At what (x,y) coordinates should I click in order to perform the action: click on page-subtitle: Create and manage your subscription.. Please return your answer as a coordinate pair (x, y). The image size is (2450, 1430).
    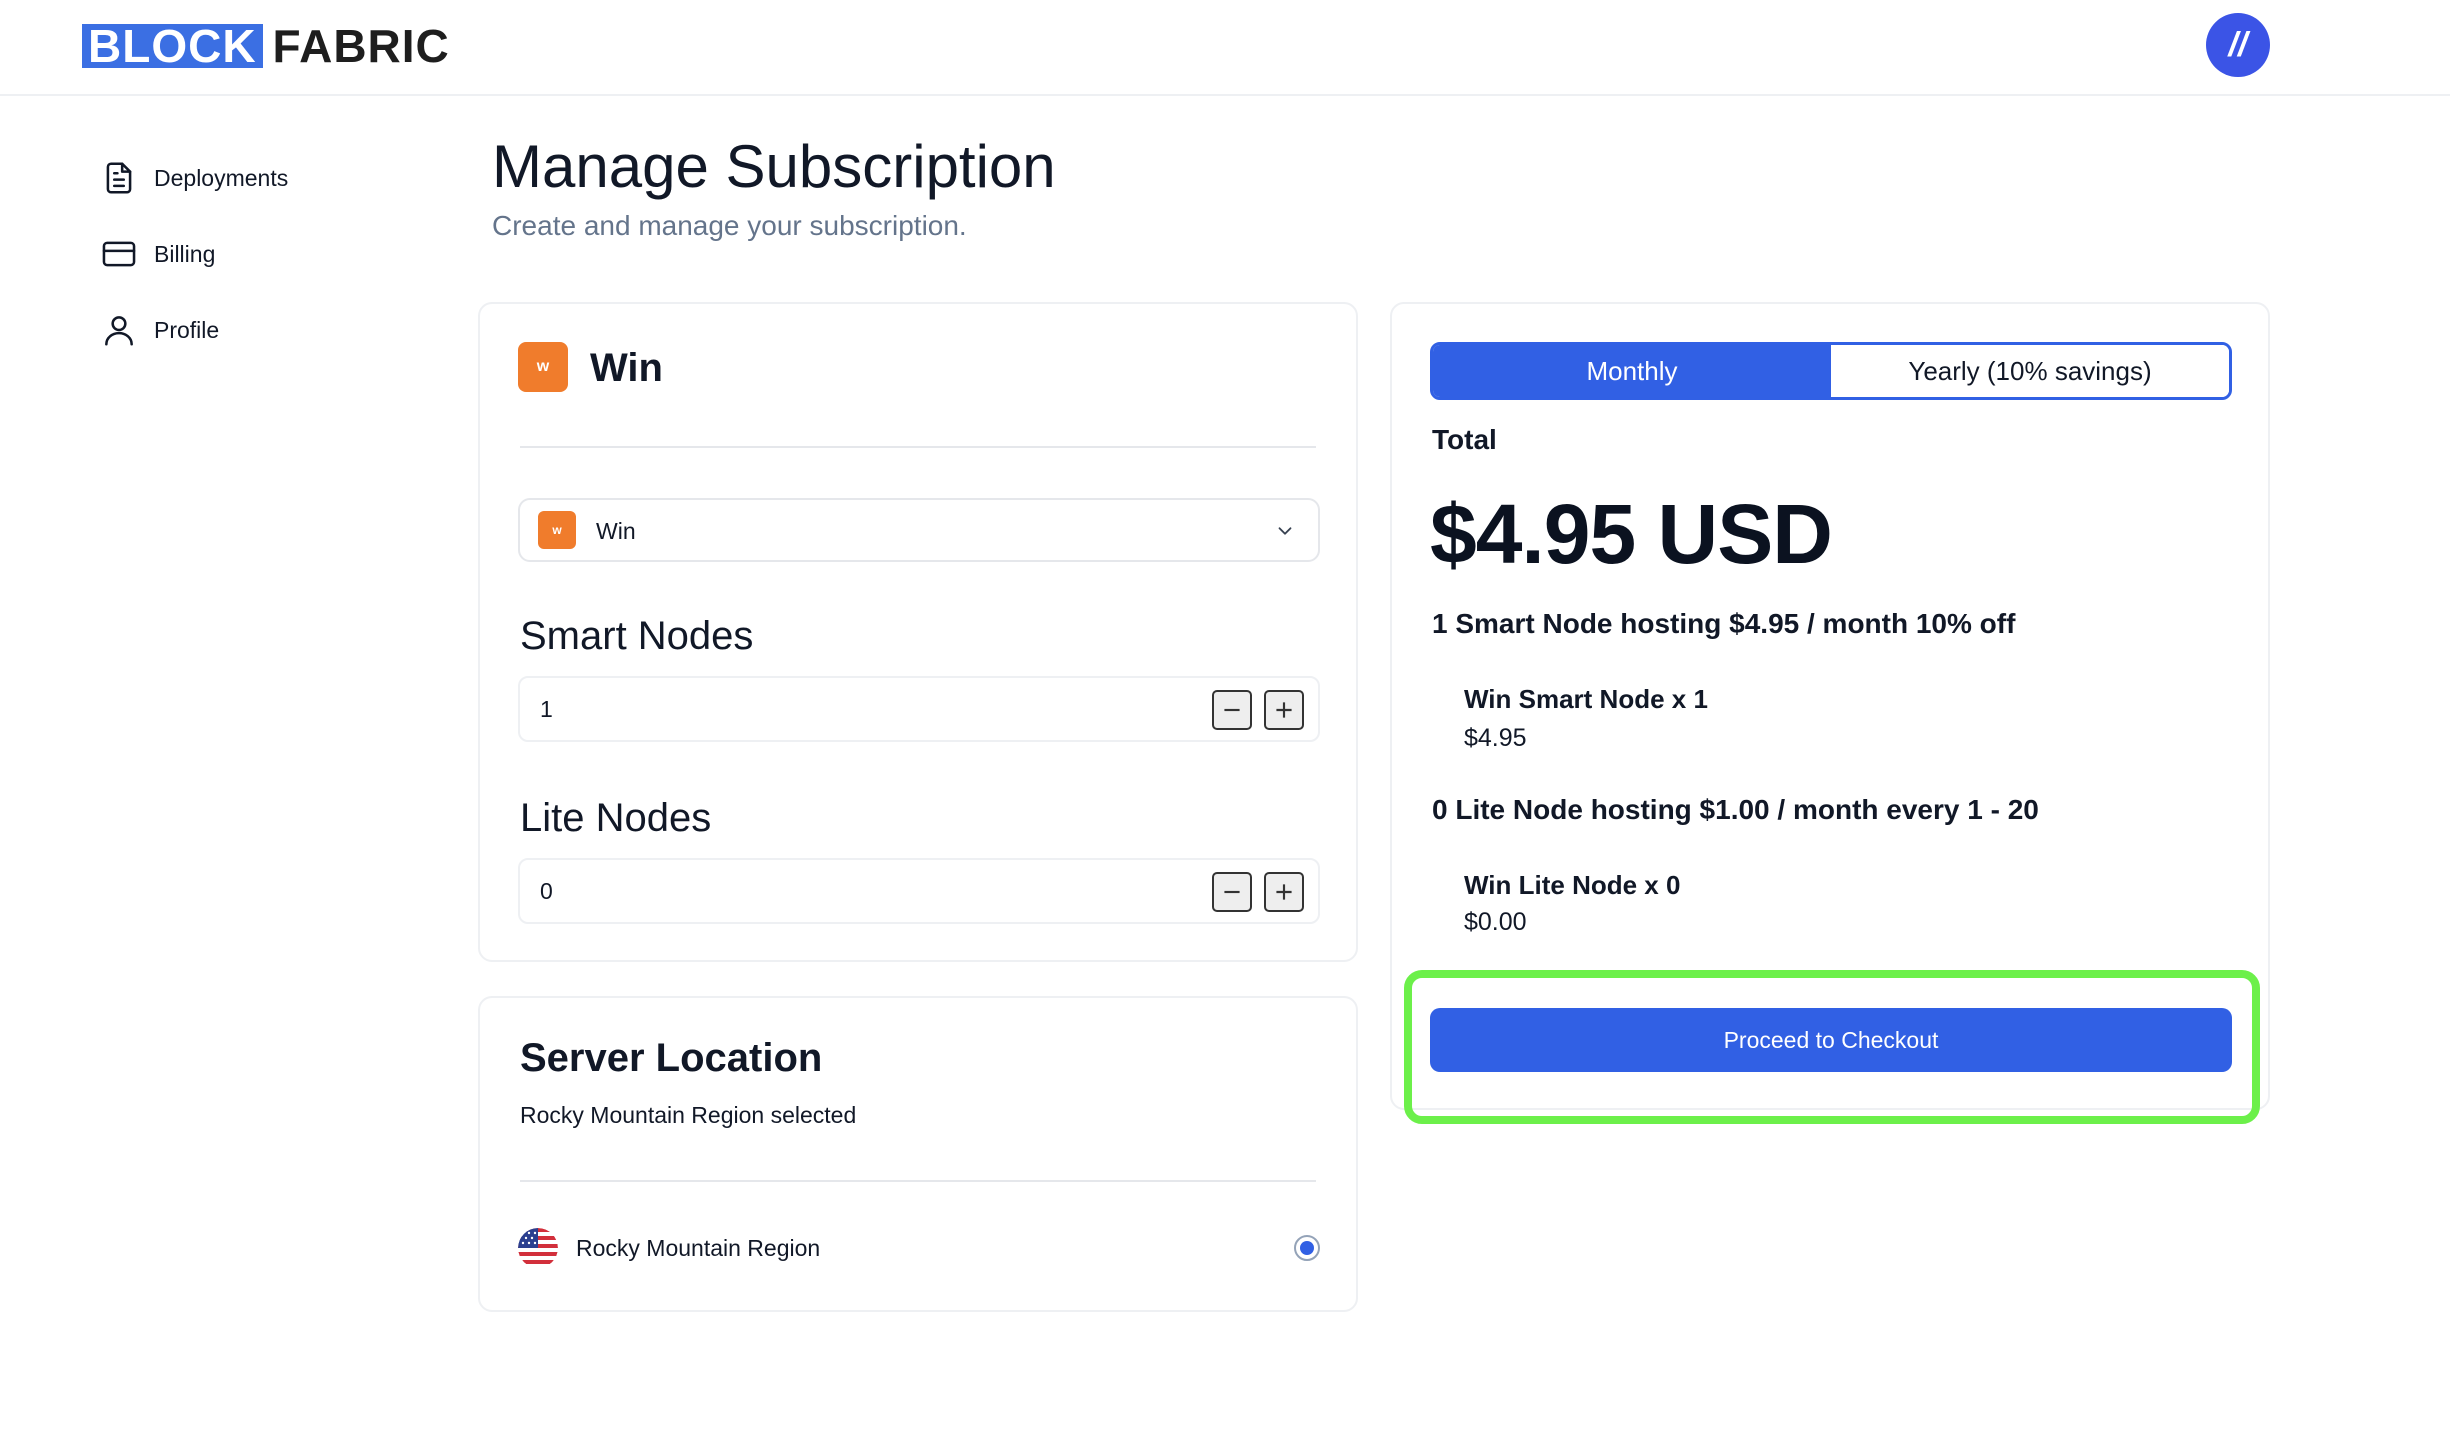
    Looking at the image, I should click on (729, 225).